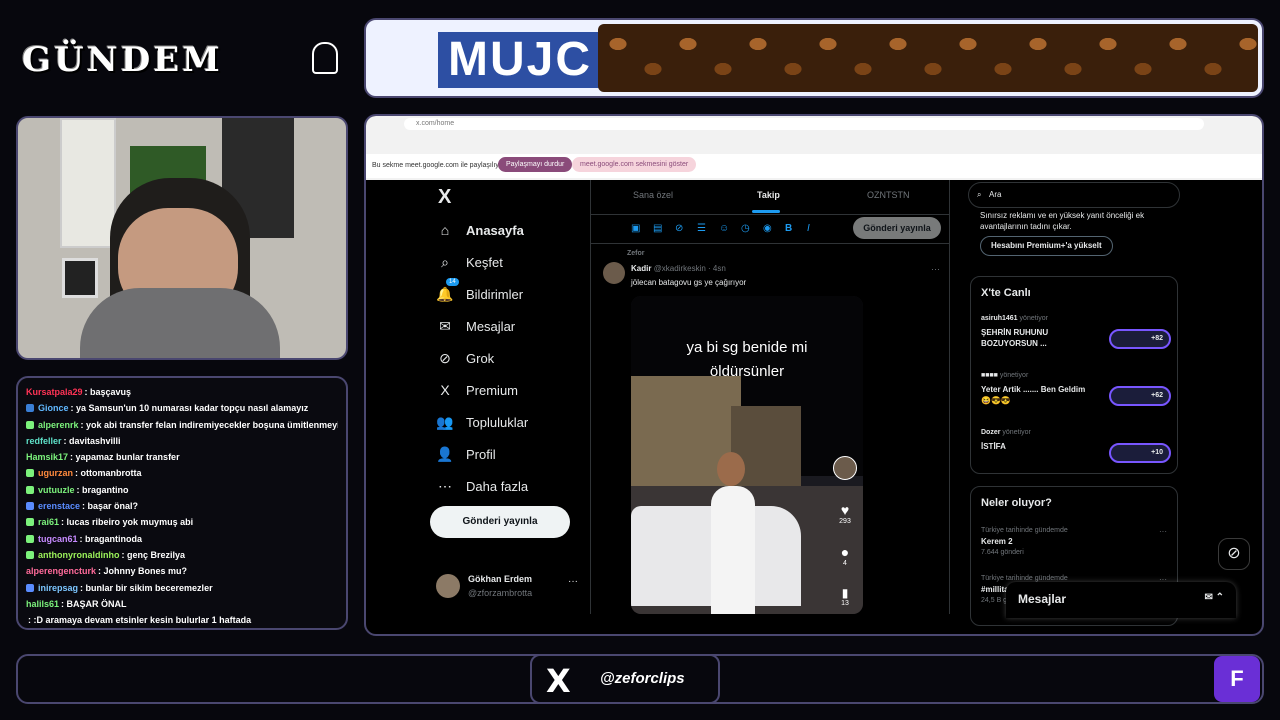 The width and height of the screenshot is (1280, 720). I want to click on sidebar-item-home: ⌂ Anasayfa, so click(480, 230).